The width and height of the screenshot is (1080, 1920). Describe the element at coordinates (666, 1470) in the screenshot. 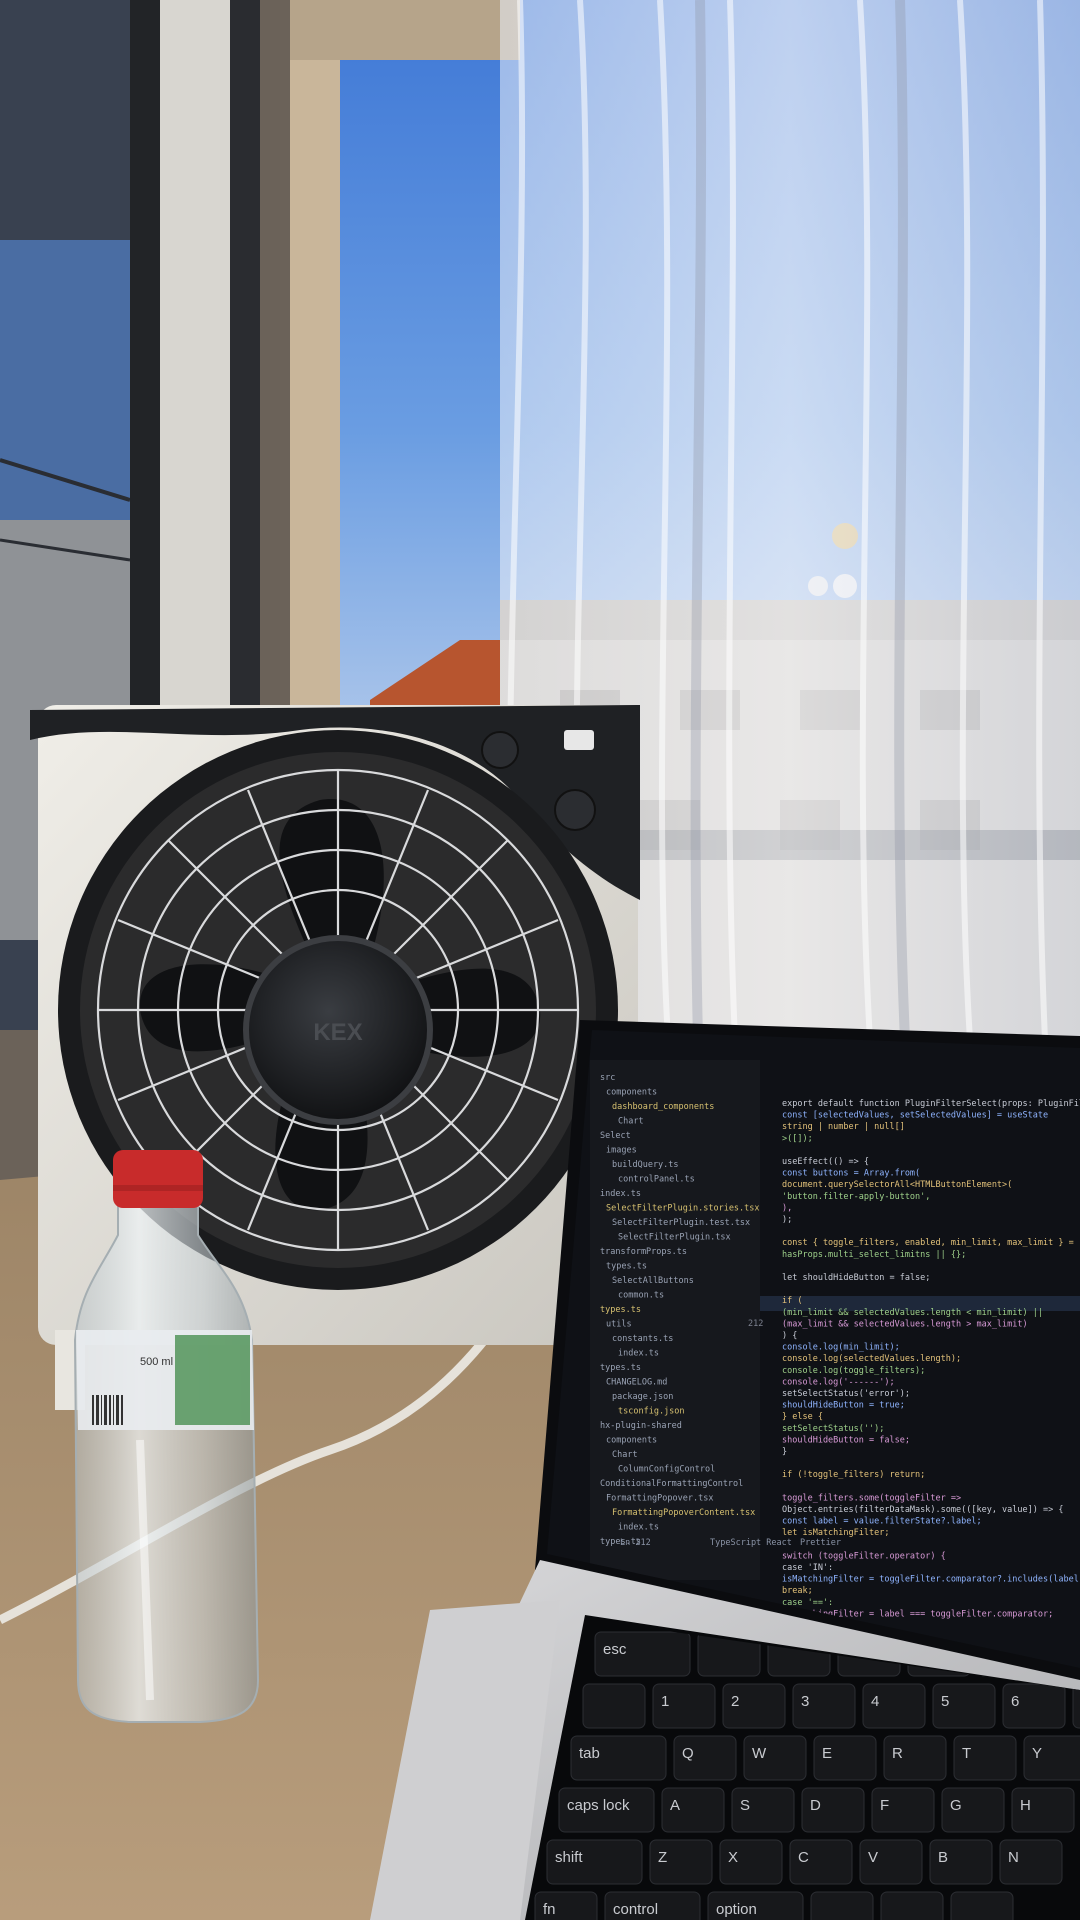

I see `file-tree-item: ColumnConfigControl` at that location.